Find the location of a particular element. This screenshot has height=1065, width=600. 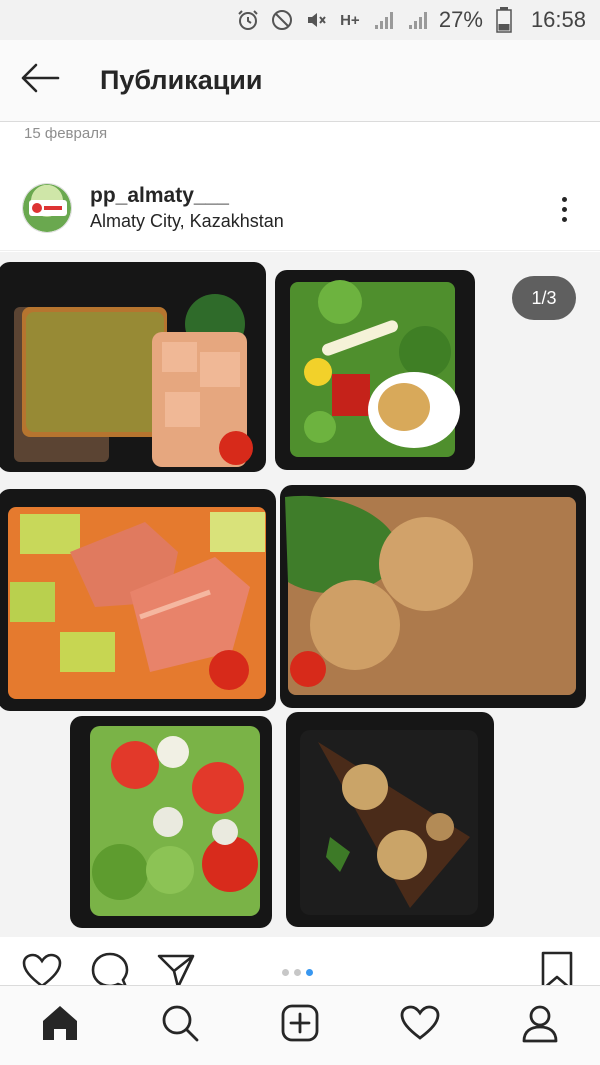

avatar is located at coordinates (47, 207).